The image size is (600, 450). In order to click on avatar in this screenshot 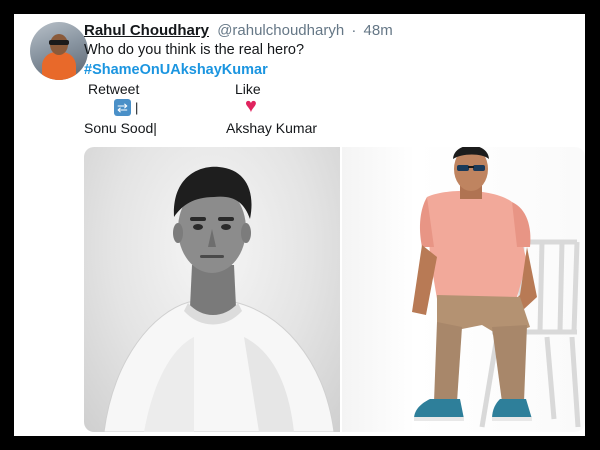, I will do `click(59, 51)`.